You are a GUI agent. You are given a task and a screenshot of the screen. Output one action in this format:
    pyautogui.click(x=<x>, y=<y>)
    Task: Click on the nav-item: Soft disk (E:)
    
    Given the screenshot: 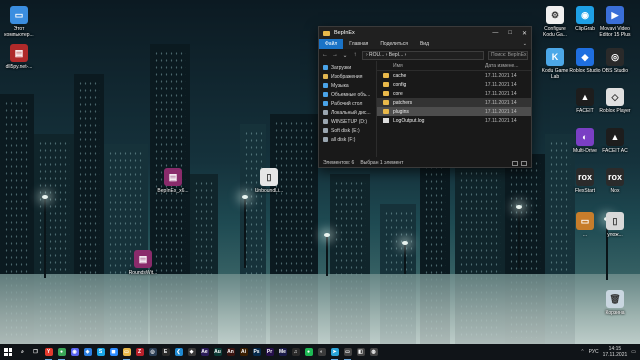 What is the action you would take?
    pyautogui.click(x=347, y=130)
    